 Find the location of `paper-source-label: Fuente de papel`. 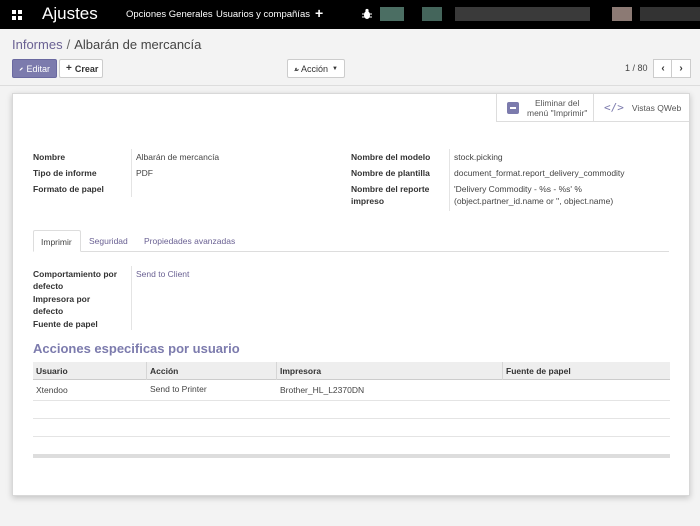

paper-source-label: Fuente de papel is located at coordinates (65, 324).